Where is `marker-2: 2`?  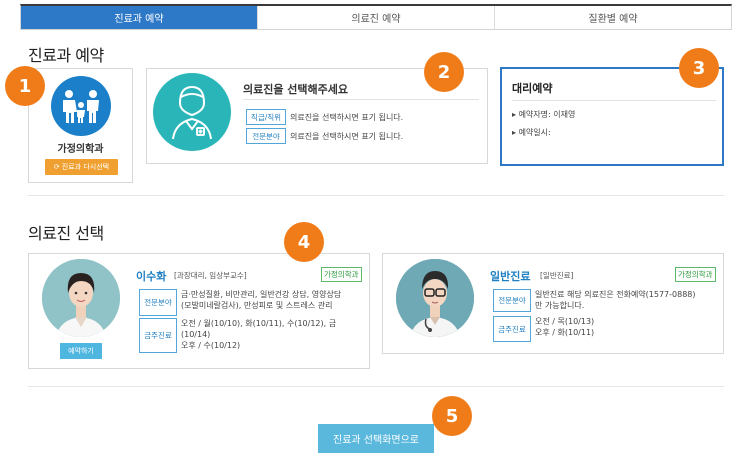 marker-2: 2 is located at coordinates (444, 72).